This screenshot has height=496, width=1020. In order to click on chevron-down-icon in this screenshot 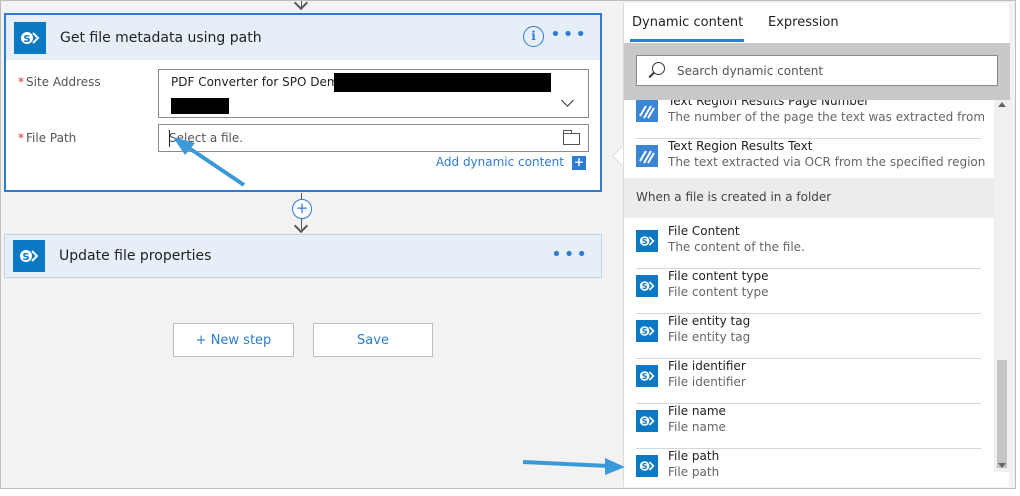, I will do `click(567, 100)`.